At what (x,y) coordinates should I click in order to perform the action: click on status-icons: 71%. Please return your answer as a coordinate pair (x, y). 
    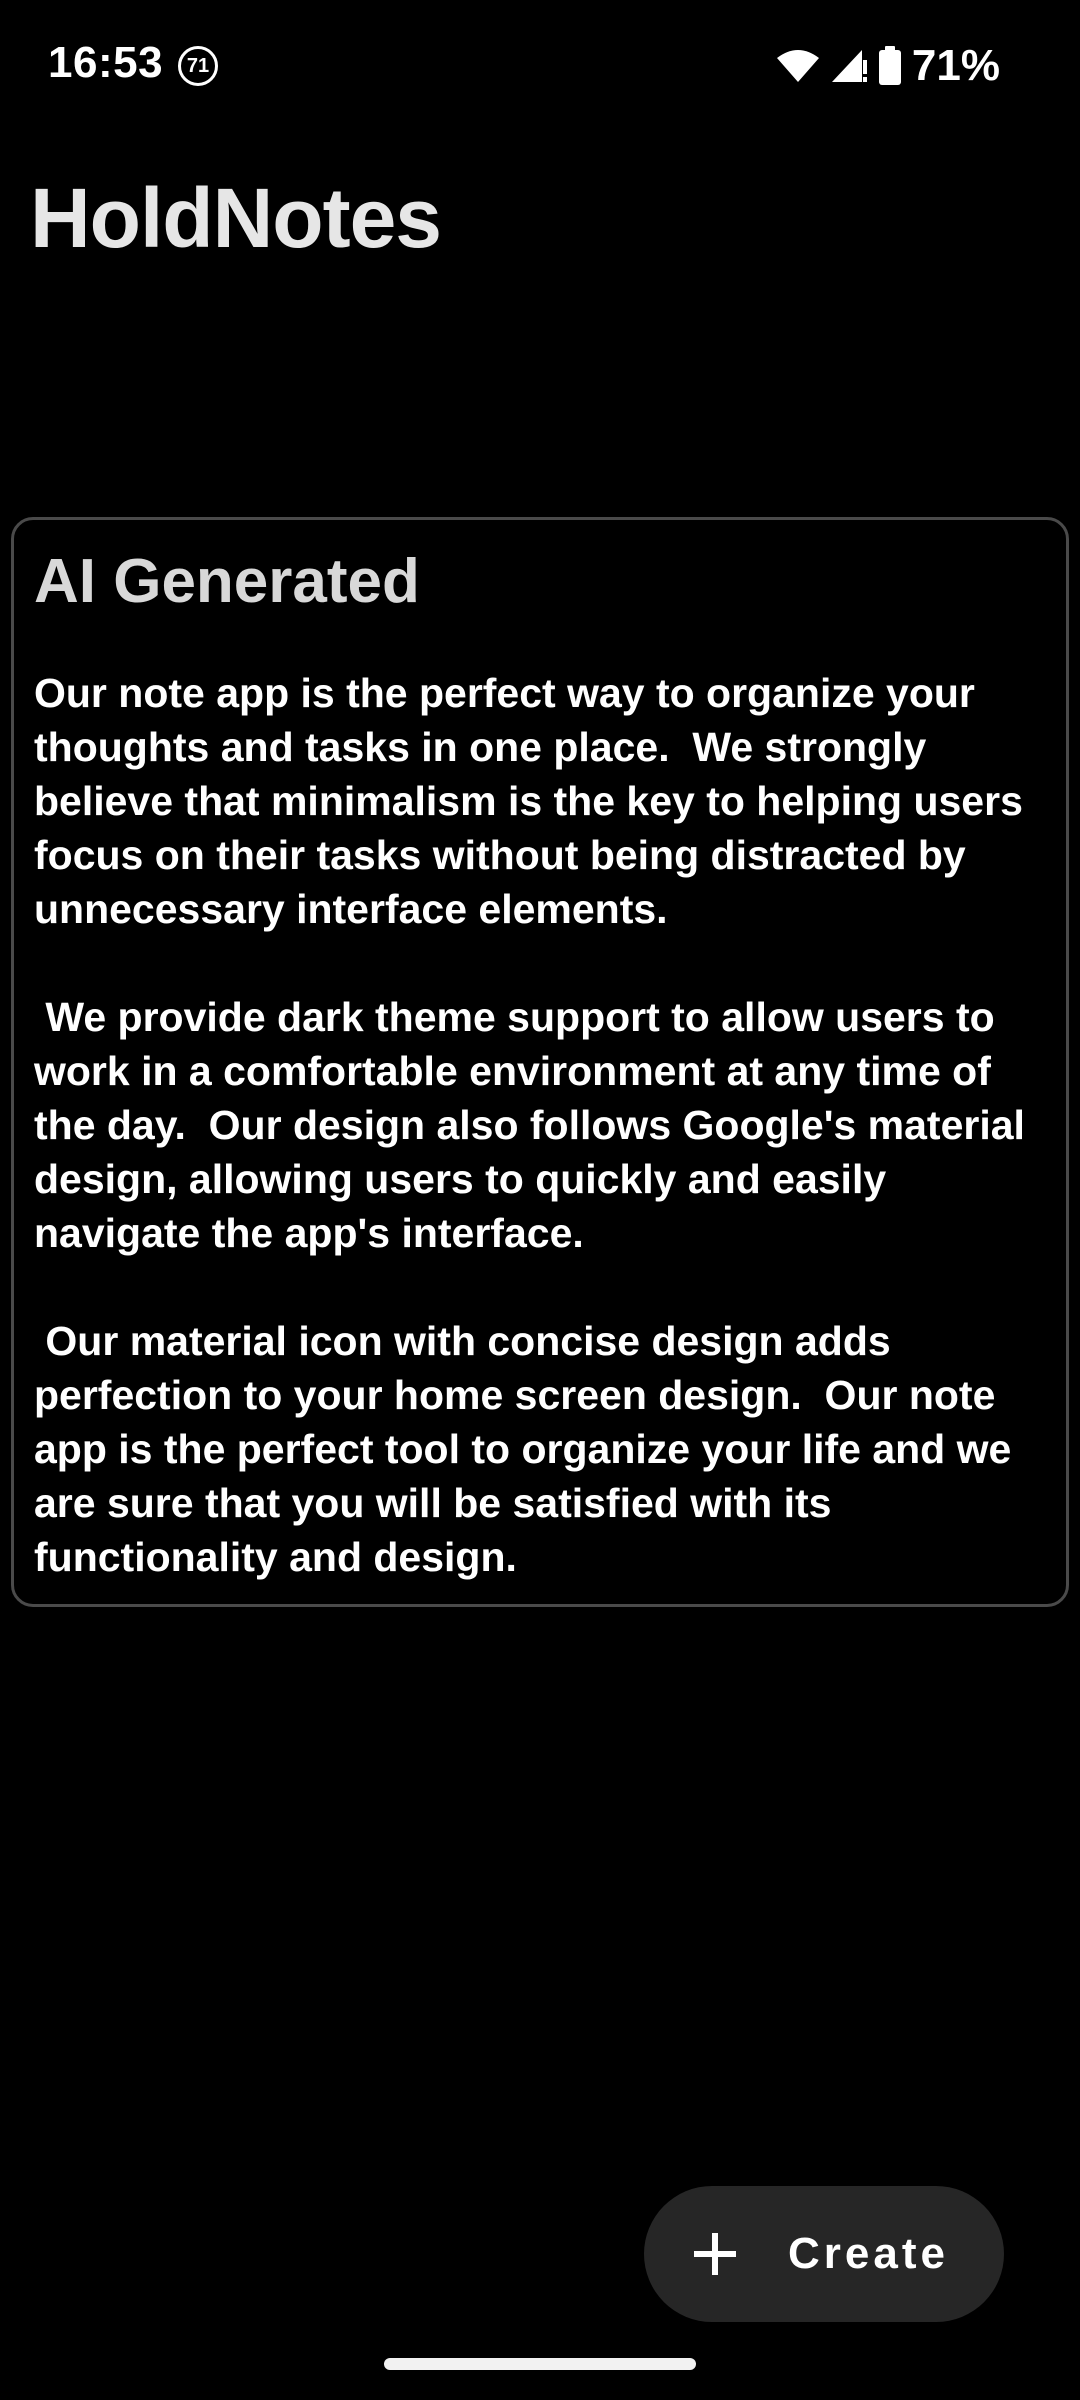
    Looking at the image, I should click on (888, 66).